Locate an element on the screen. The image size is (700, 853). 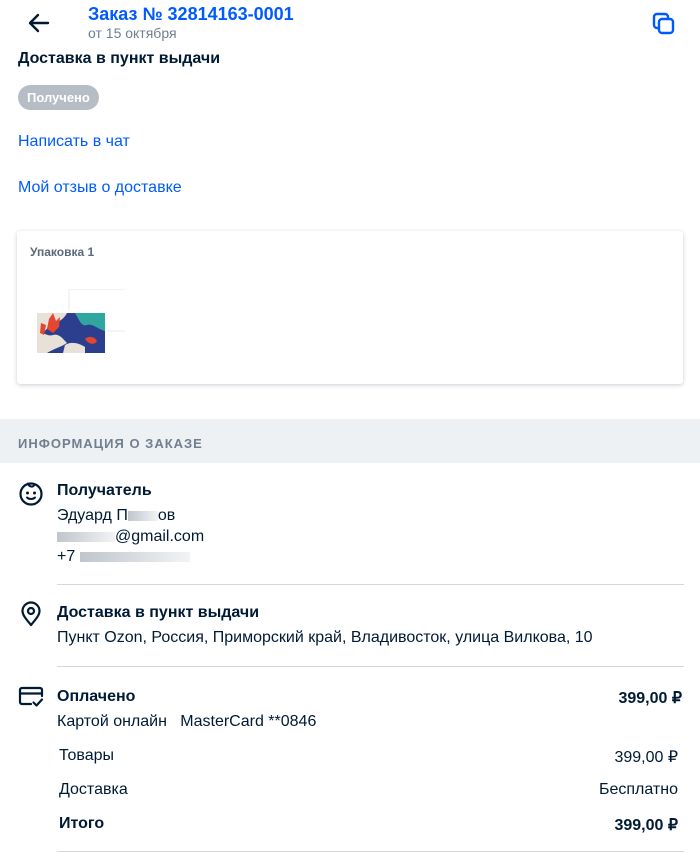
order-title: Заказ № 32814163-0001 is located at coordinates (191, 14).